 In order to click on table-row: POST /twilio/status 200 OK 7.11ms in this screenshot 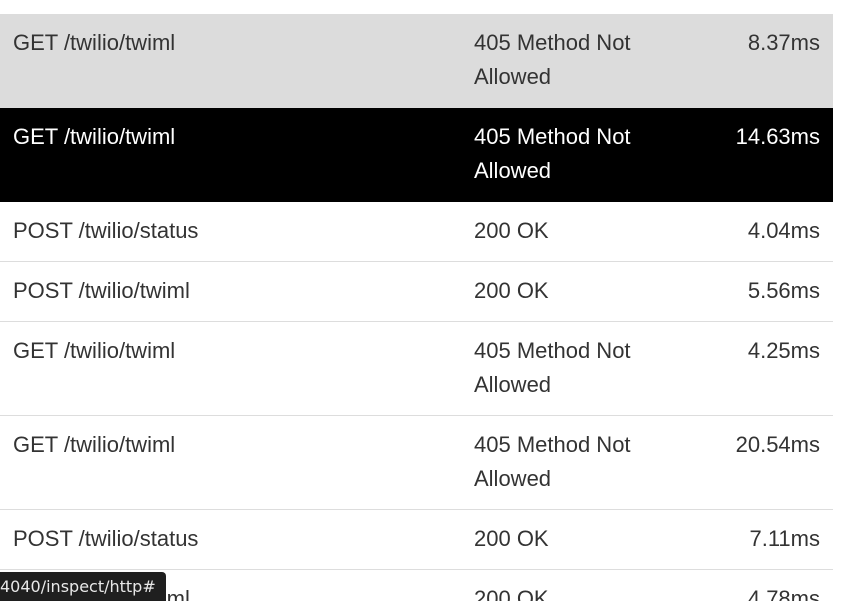, I will do `click(416, 540)`.